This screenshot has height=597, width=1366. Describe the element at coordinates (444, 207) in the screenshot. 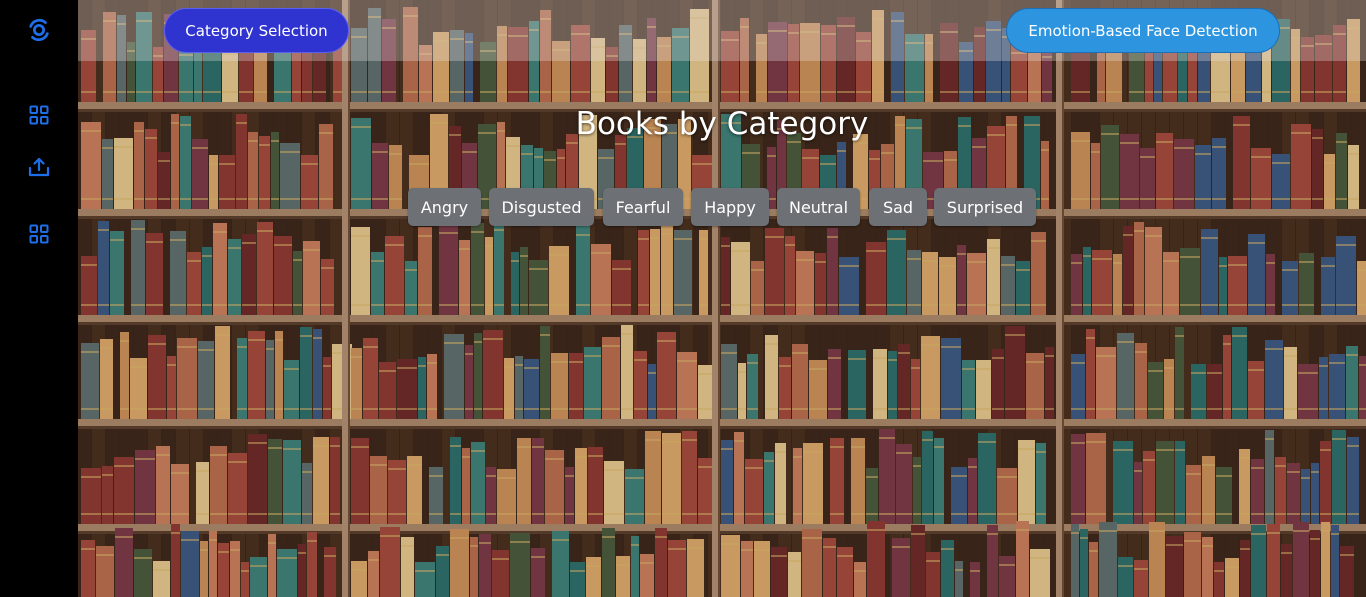

I see `category-chip-angry: Angry` at that location.